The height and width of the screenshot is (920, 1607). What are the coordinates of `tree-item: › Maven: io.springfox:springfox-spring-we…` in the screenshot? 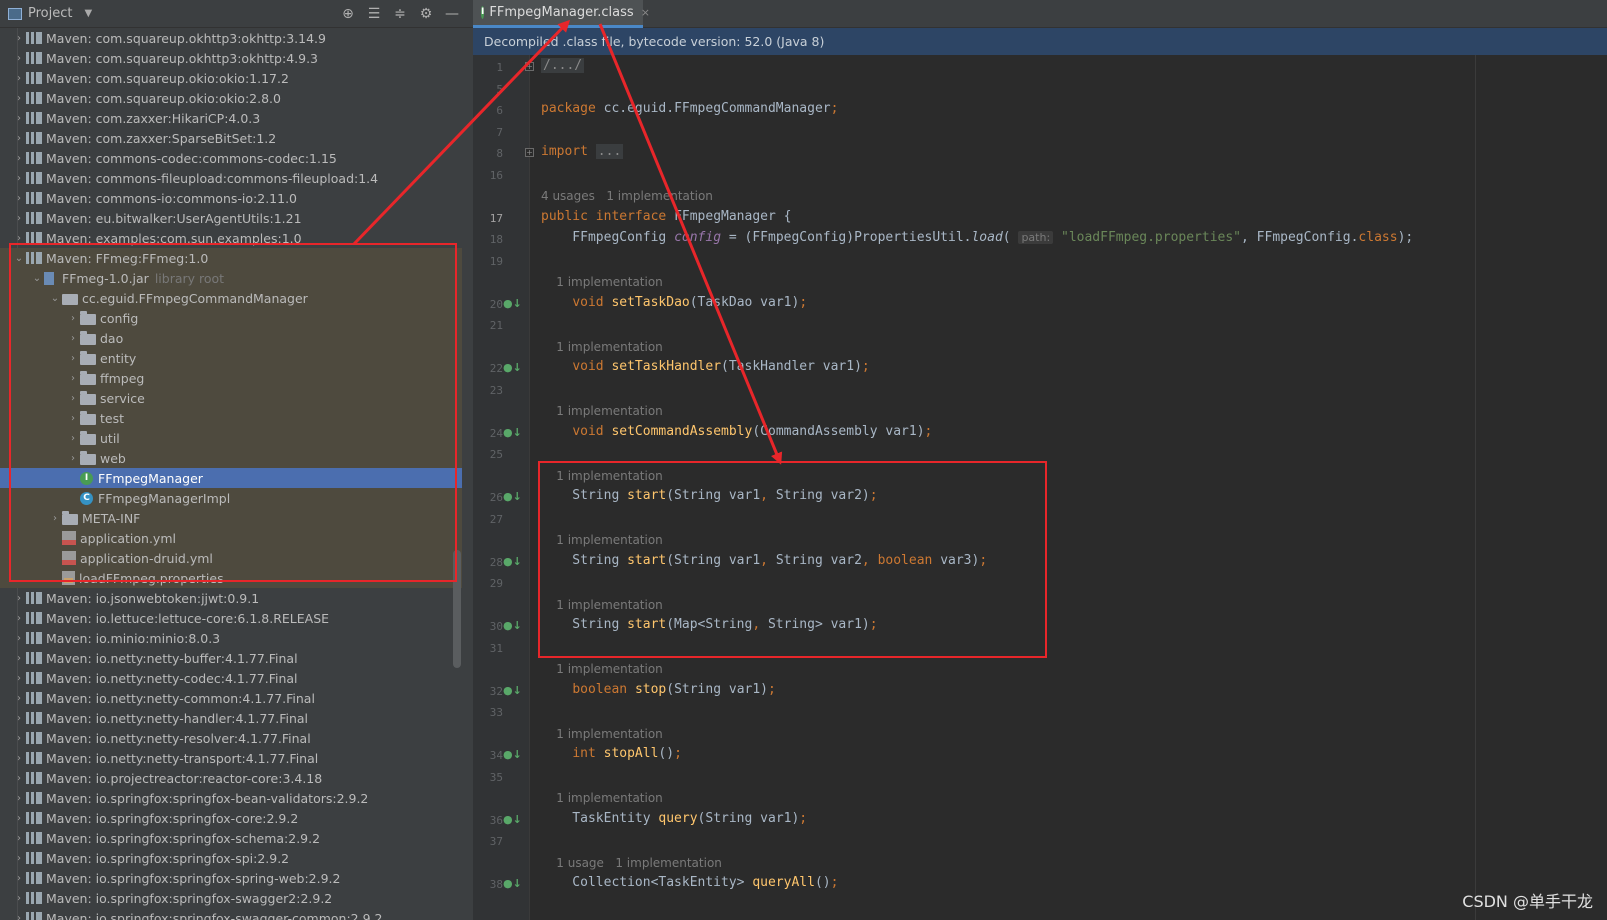 It's located at (231, 878).